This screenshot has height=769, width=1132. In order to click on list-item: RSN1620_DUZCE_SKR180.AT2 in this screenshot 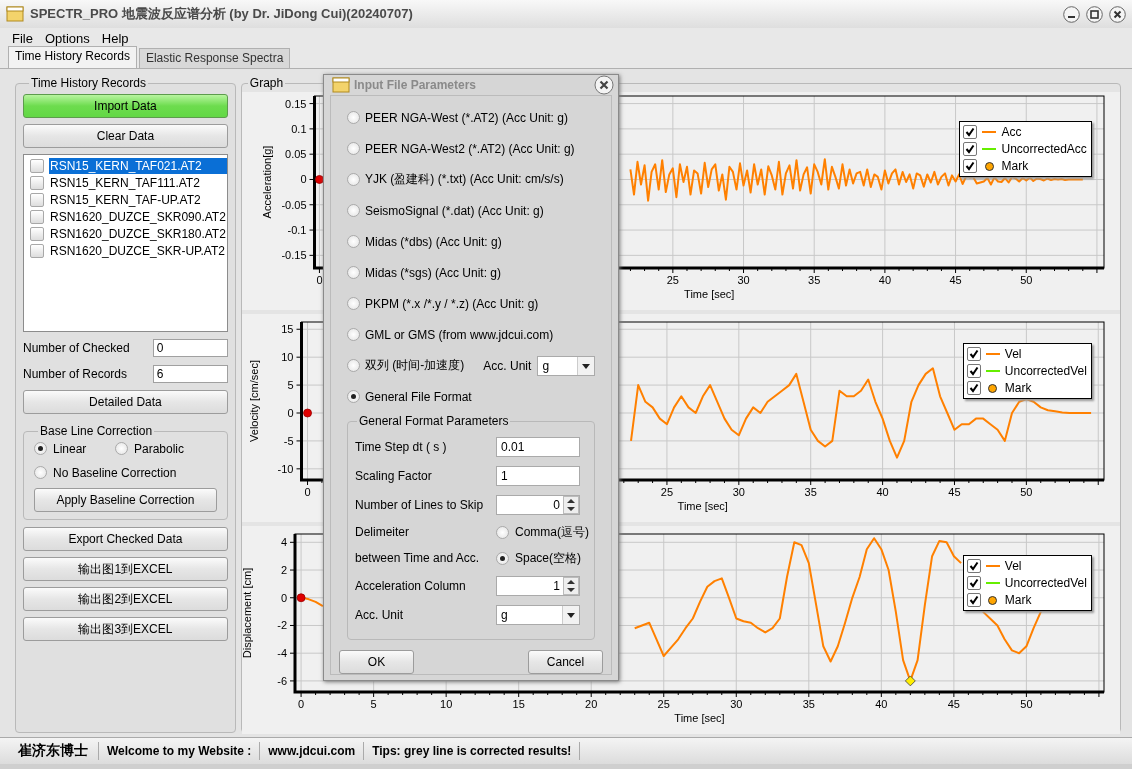, I will do `click(138, 233)`.